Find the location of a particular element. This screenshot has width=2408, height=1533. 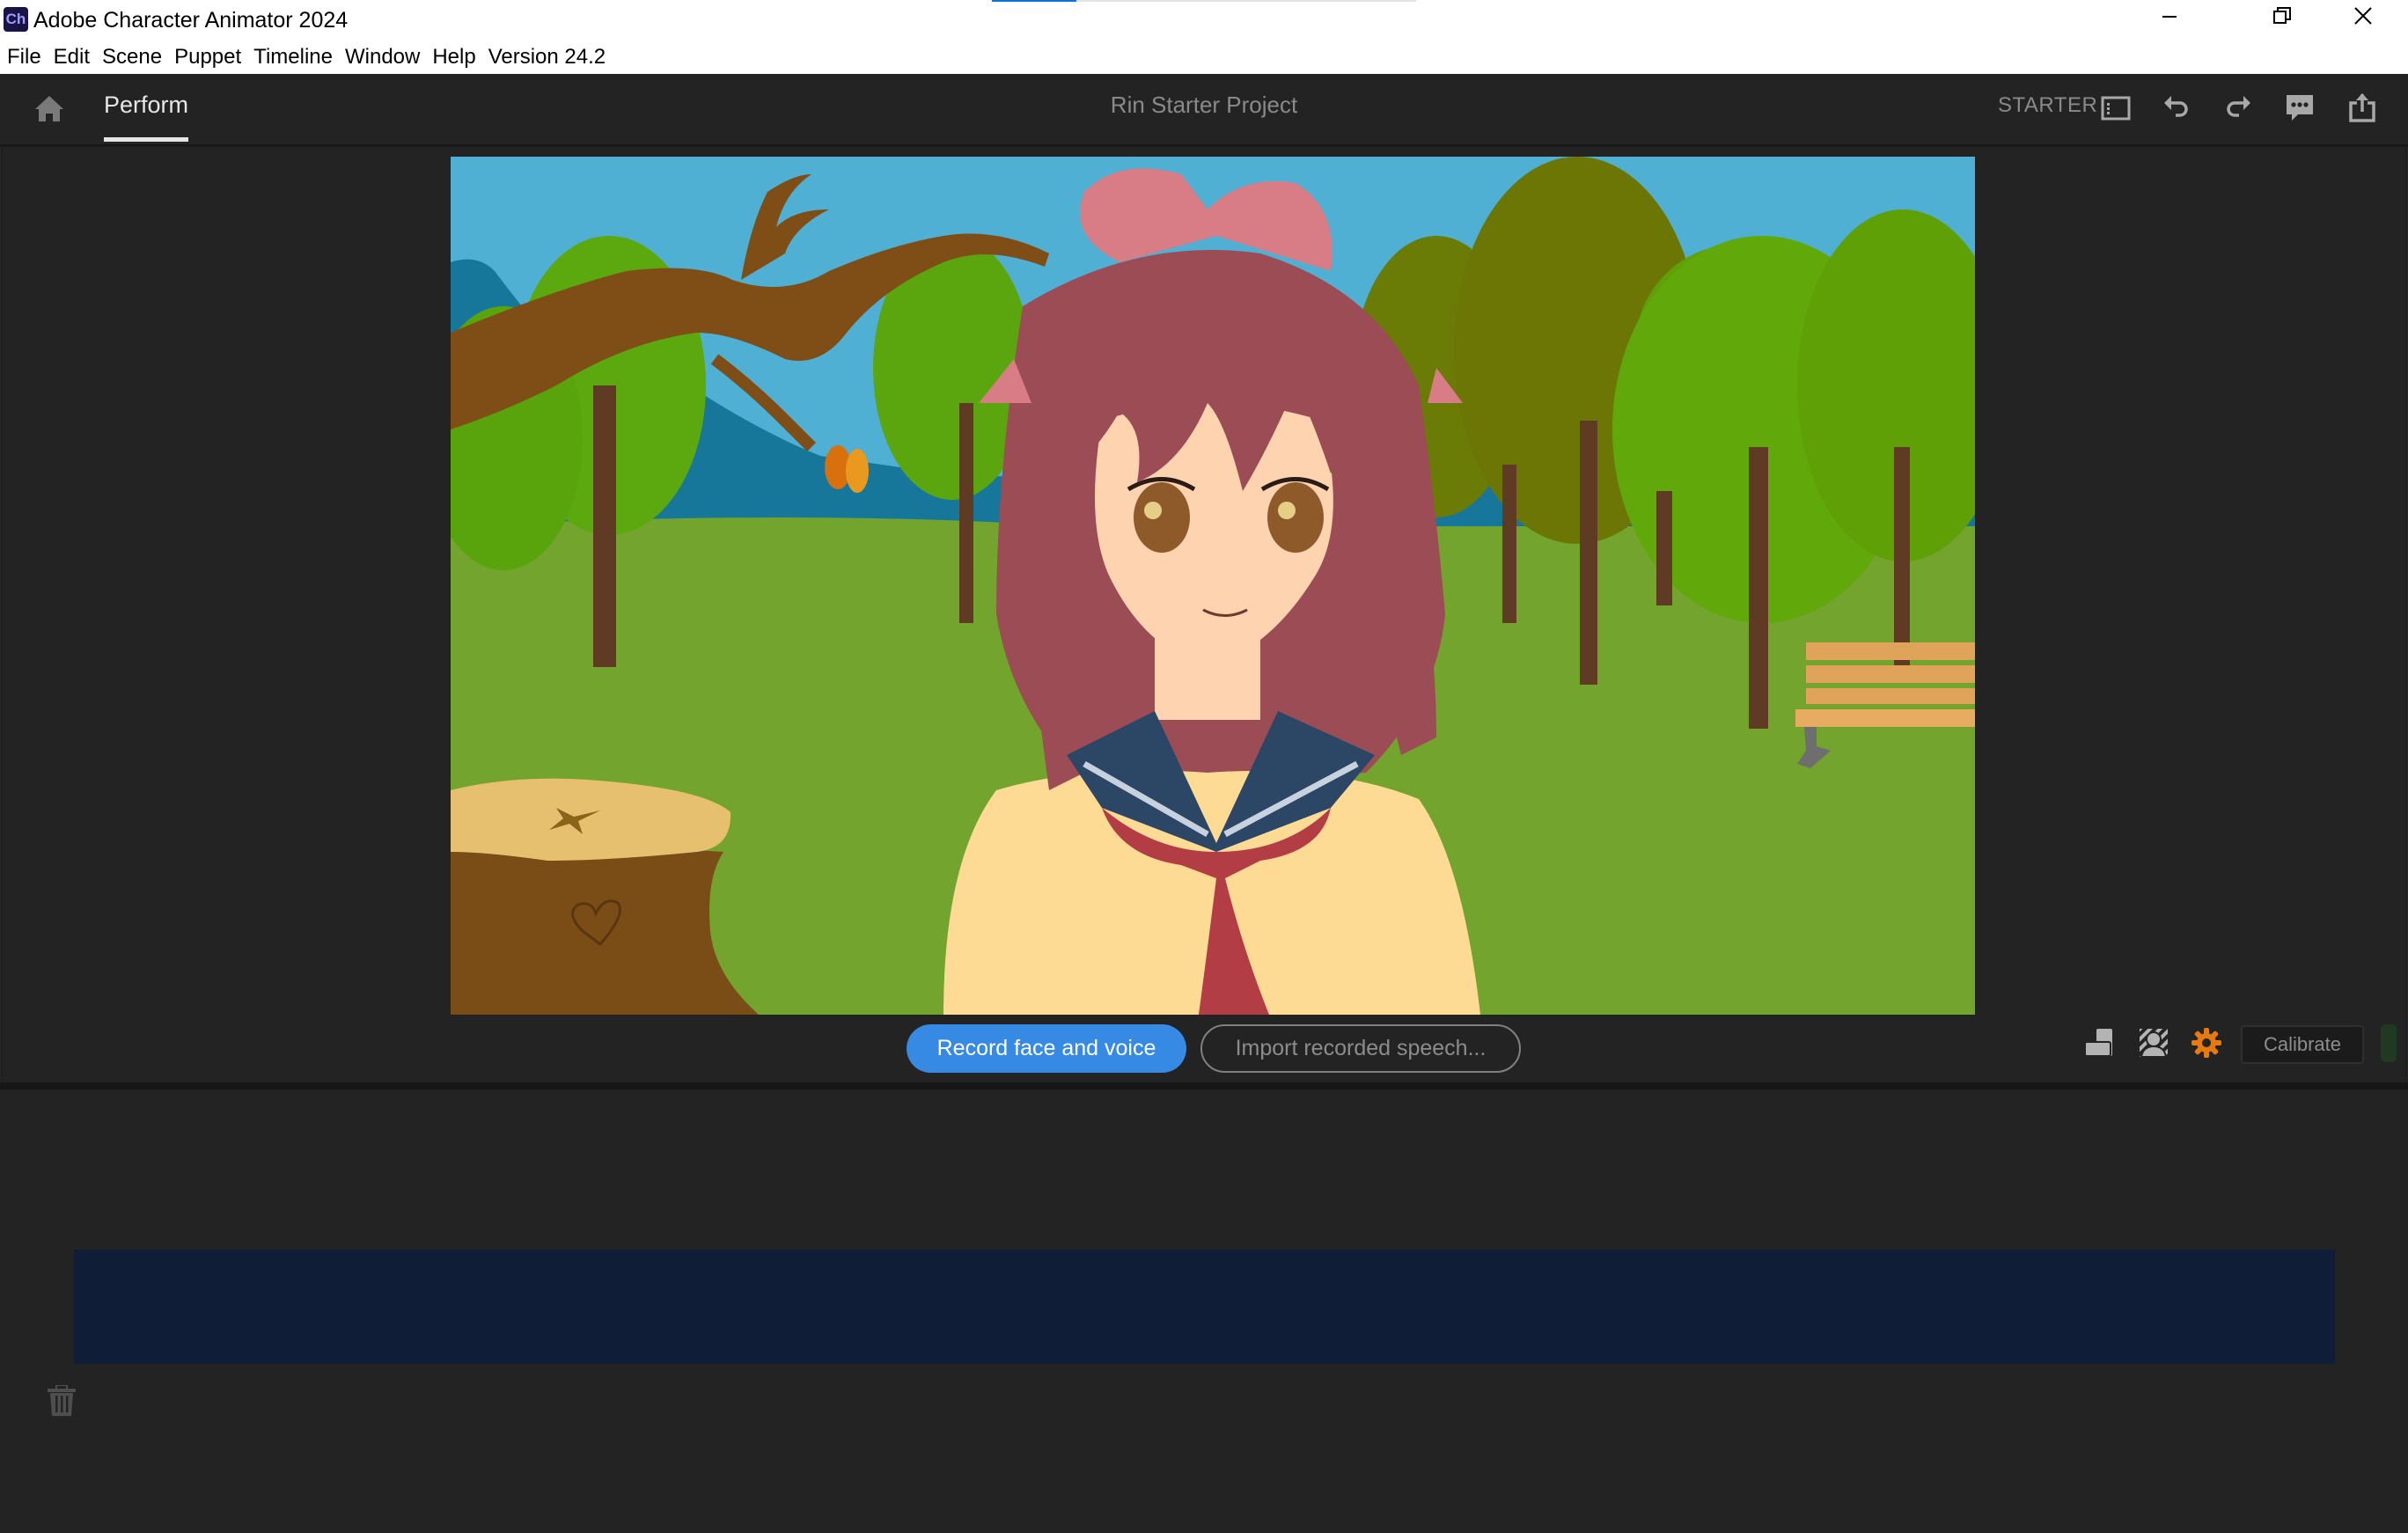

background-removal-icon is located at coordinates (2154, 1043).